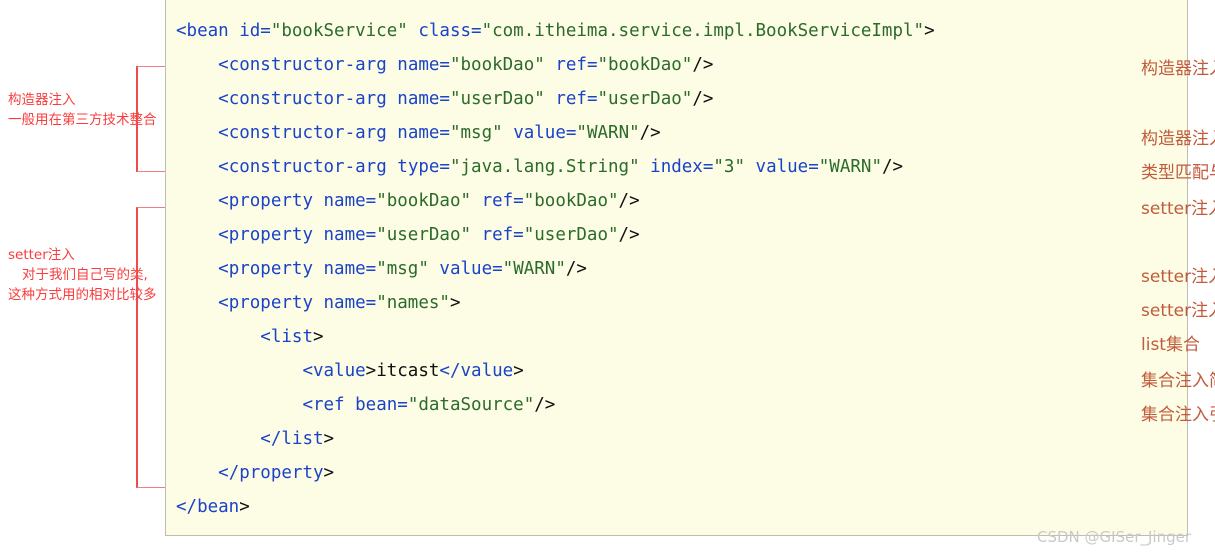  I want to click on watermark: CSDN @GISer_Jinger, so click(1114, 537).